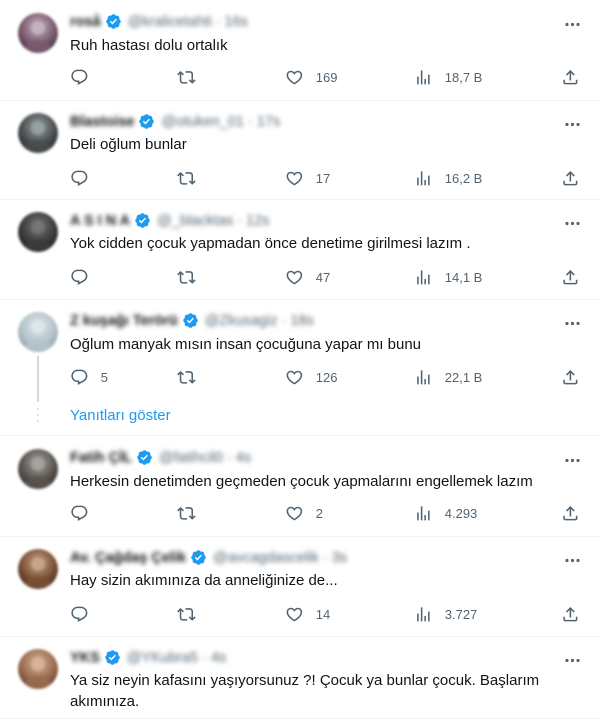  I want to click on tweet-actions: 2 4.293, so click(325, 513).